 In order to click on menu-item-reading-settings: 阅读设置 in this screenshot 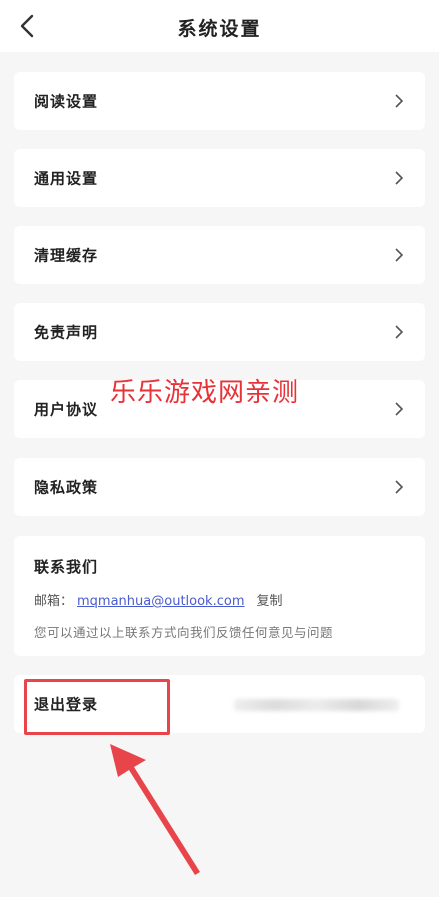, I will do `click(219, 101)`.